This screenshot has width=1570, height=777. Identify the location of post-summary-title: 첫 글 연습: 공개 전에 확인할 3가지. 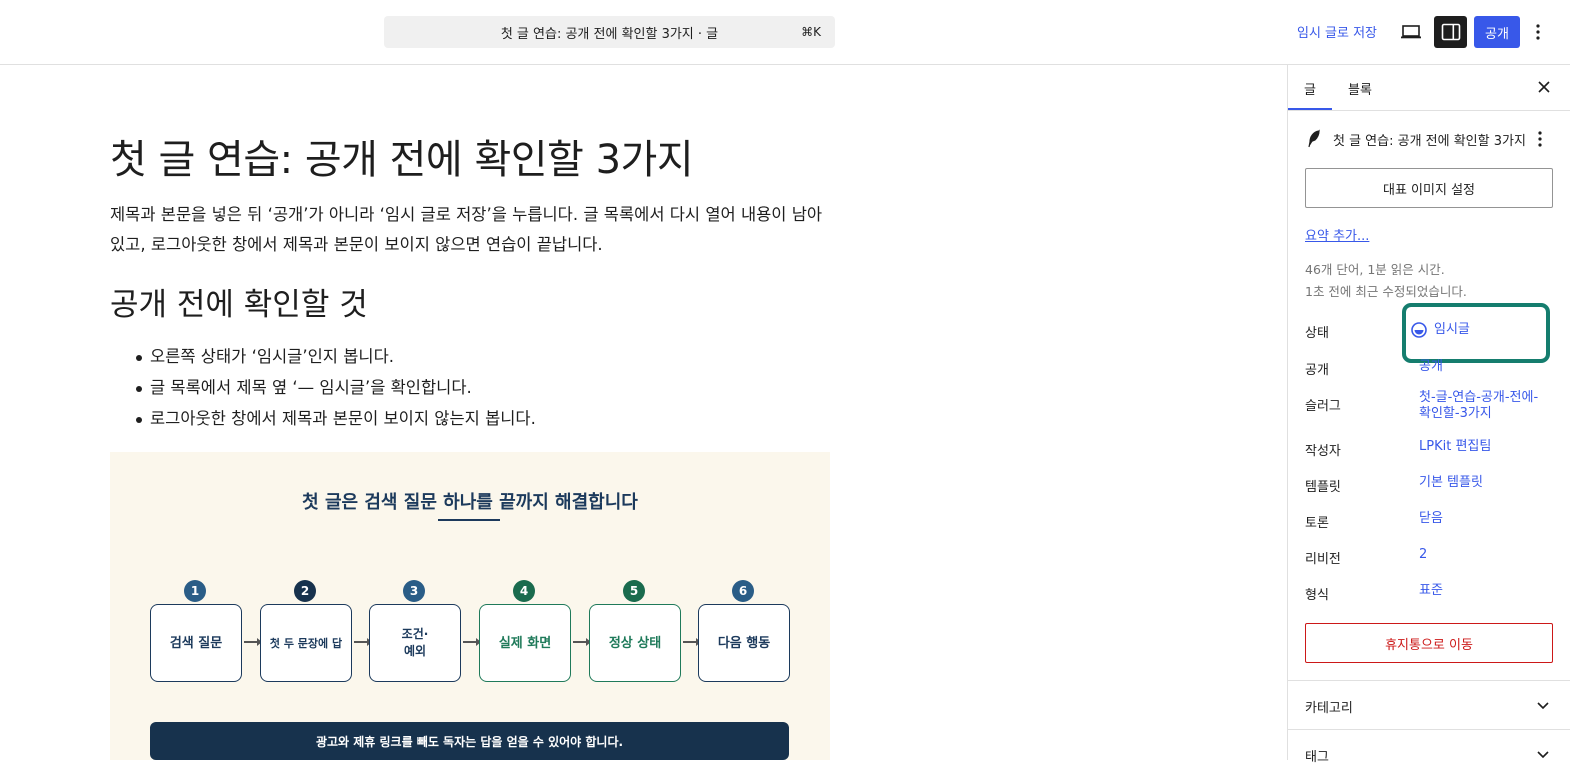
(1429, 141).